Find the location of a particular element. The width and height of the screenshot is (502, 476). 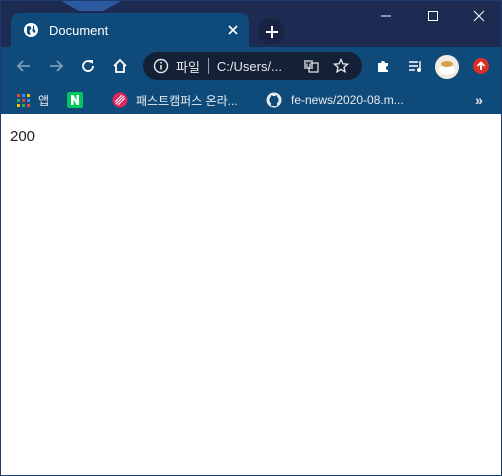

update-button is located at coordinates (481, 66).